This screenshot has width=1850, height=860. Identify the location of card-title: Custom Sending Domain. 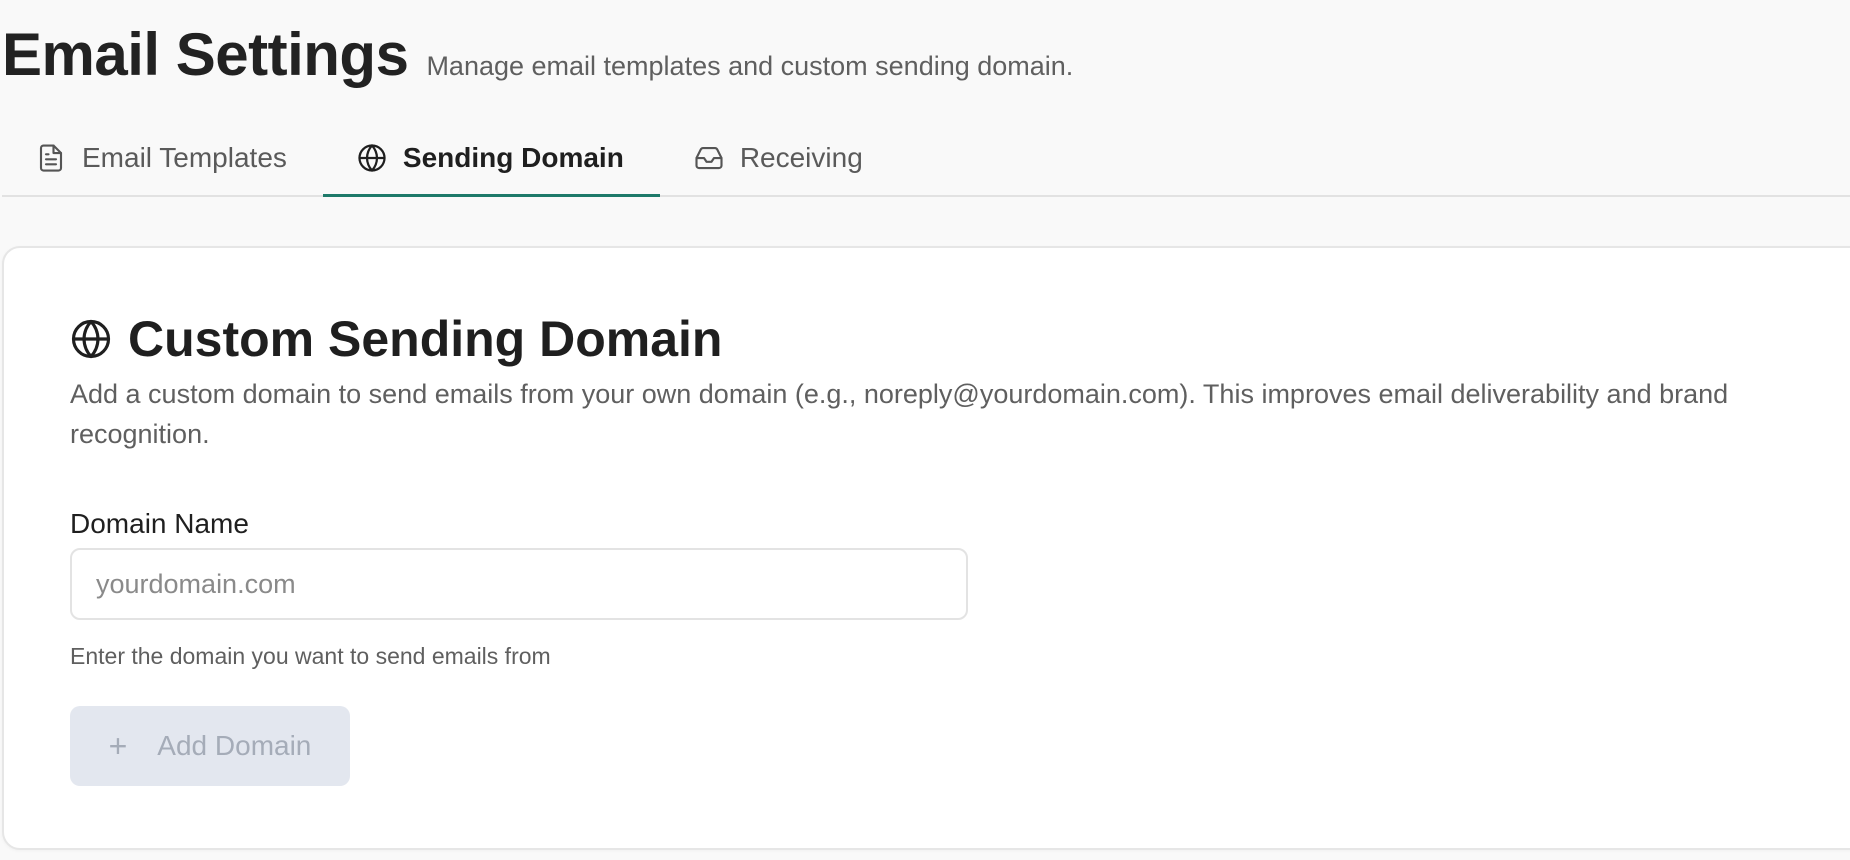
(396, 339).